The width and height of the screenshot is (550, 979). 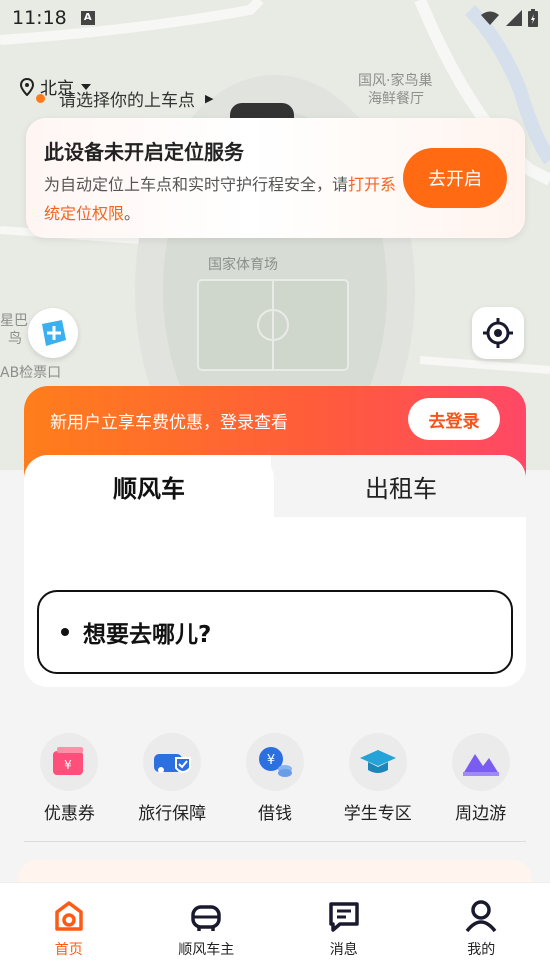 I want to click on shield-plus-icon, so click(x=54, y=333).